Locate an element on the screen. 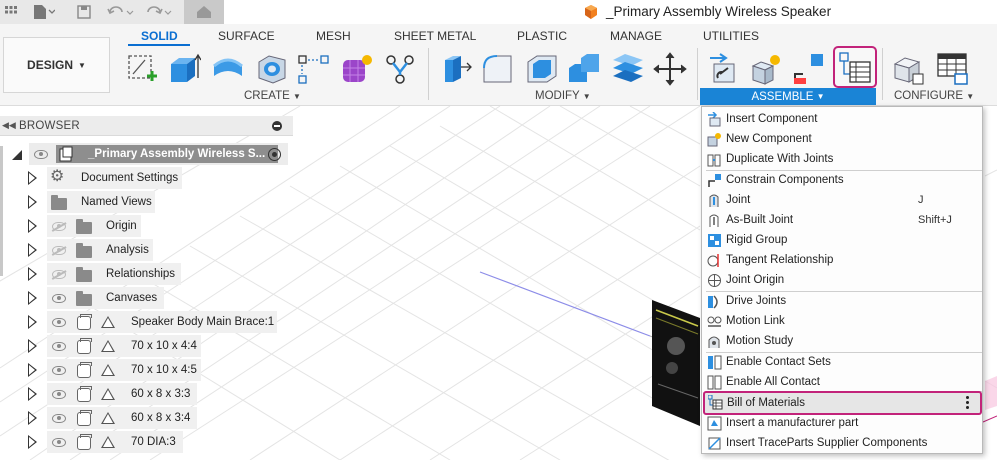 This screenshot has height=460, width=997. menu-item-insert-traceparts: Insert TraceParts Supplier Components is located at coordinates (842, 443).